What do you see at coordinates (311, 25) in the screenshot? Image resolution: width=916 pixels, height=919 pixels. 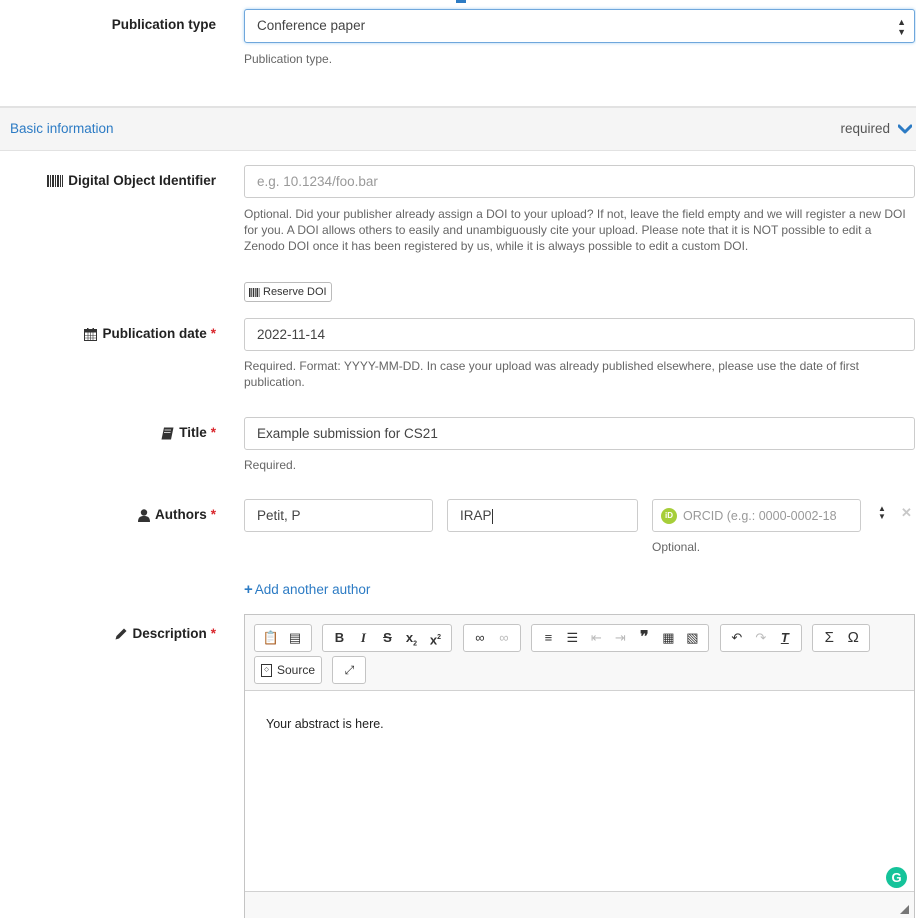 I see `publication-type-value: Conference paper` at bounding box center [311, 25].